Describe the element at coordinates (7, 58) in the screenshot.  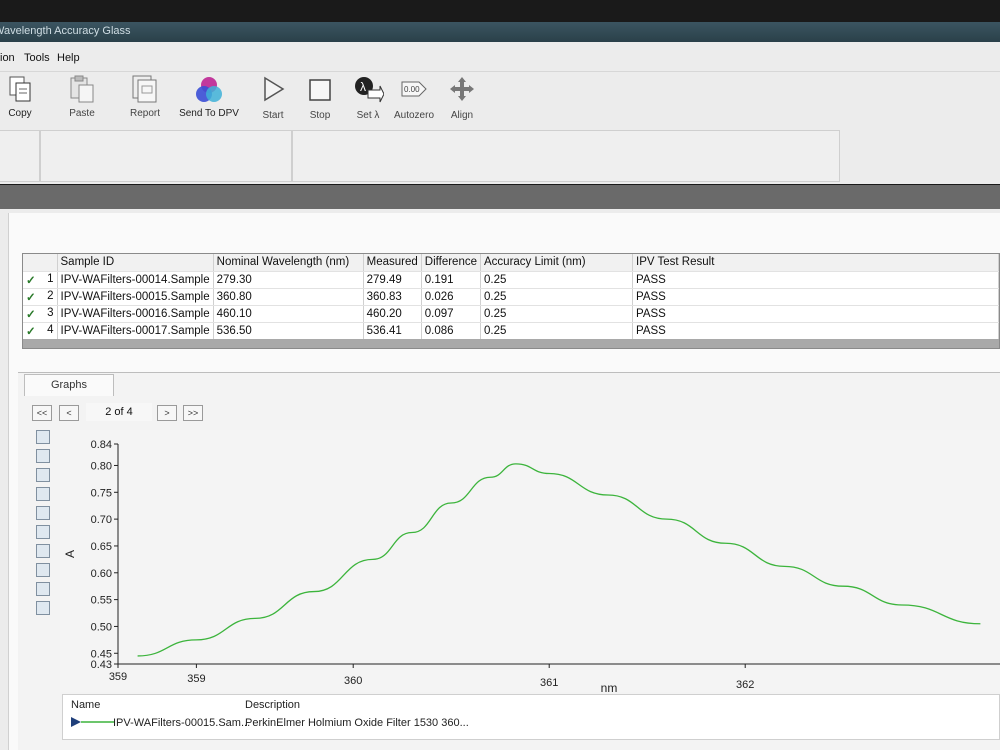
I see `menu-item-partial: ion` at that location.